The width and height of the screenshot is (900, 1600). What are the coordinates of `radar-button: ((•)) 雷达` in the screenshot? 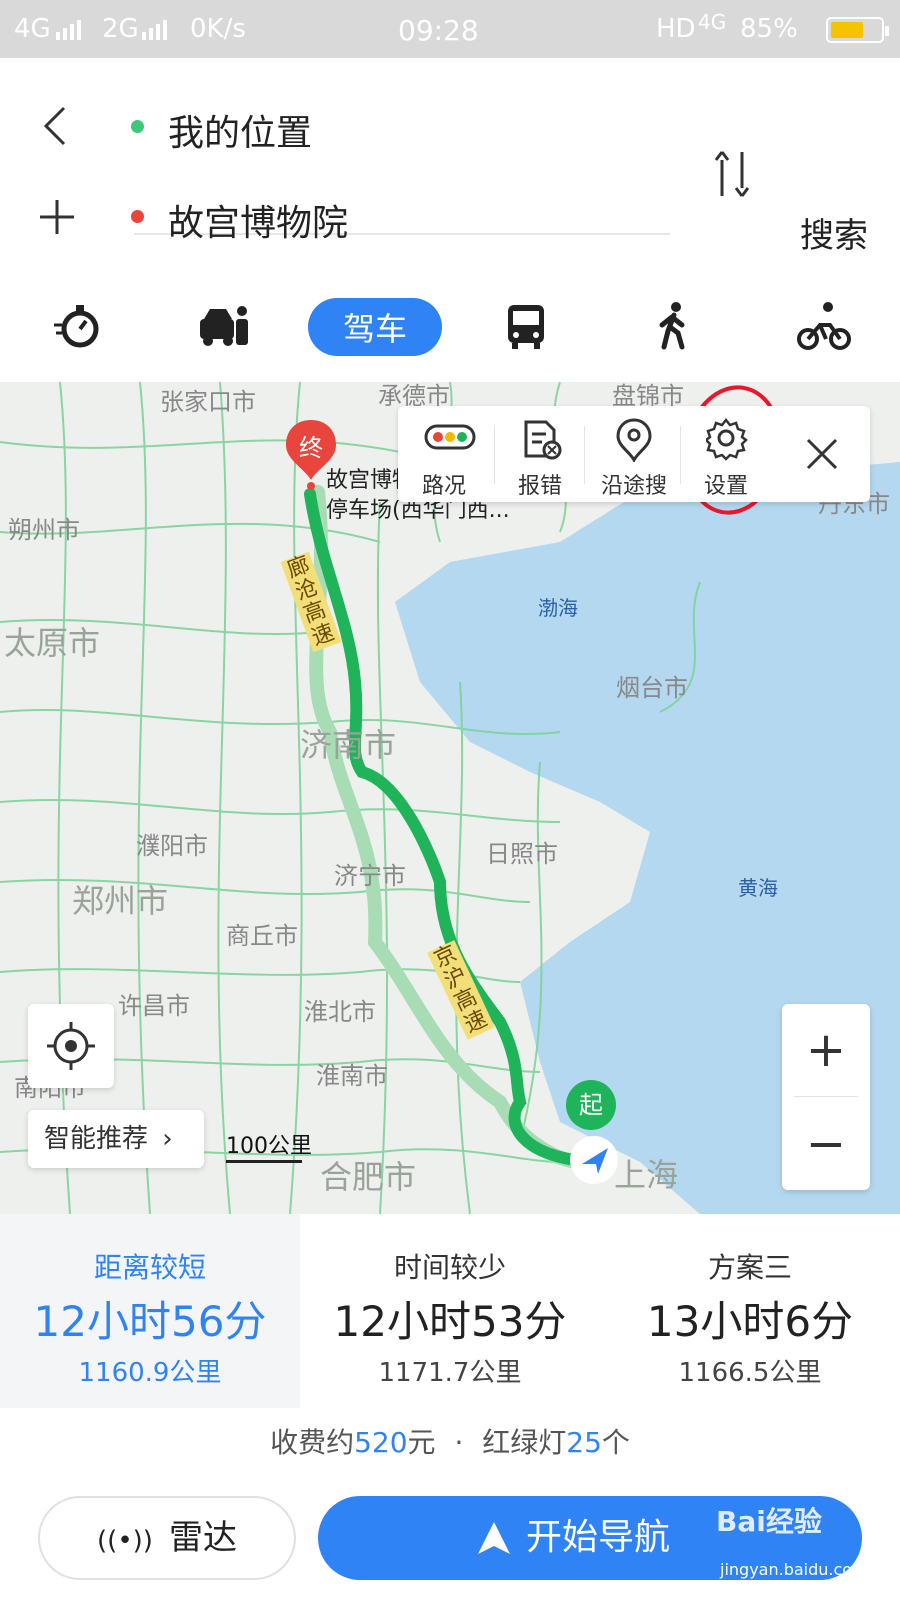 It's located at (167, 1538).